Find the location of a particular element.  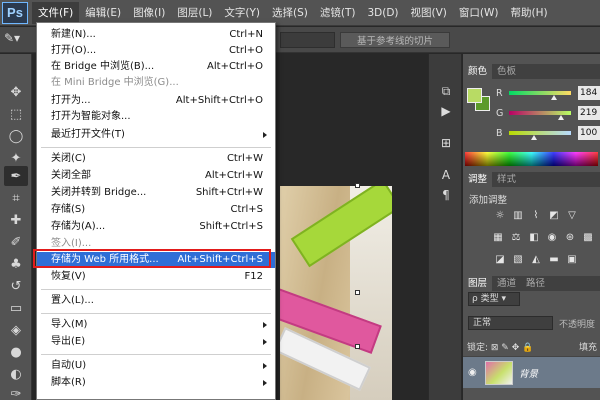

menu-item-close: 关闭(C) Ctrl+W is located at coordinates (156, 159).